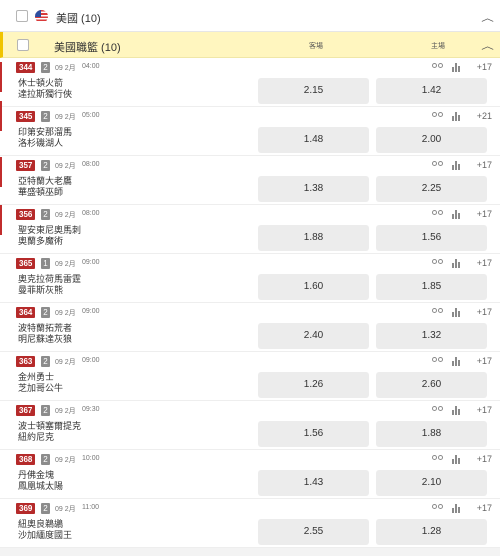 The width and height of the screenshot is (500, 556). Describe the element at coordinates (431, 91) in the screenshot. I see `away-odds-button: 1.42` at that location.